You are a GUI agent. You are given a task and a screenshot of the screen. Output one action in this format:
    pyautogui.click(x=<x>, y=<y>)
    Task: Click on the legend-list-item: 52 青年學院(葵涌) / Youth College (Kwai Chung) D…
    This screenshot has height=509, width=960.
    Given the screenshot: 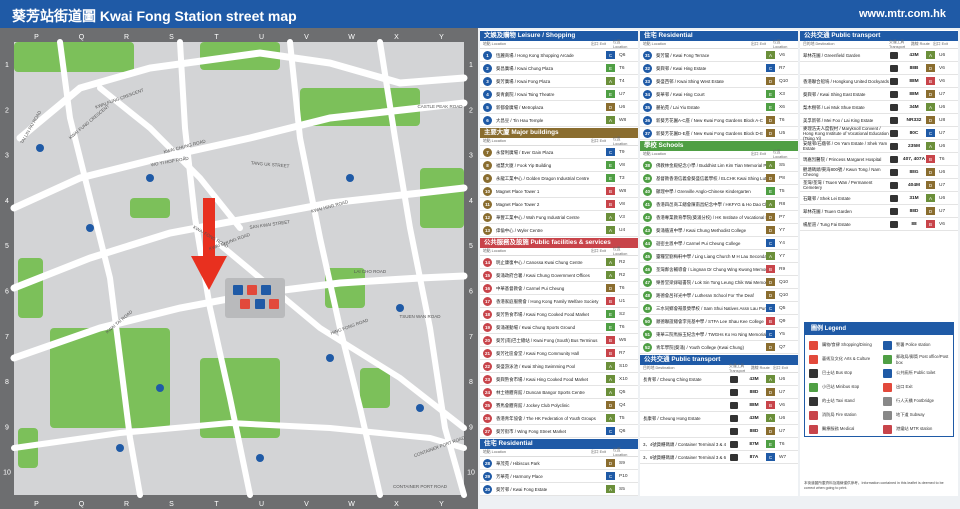 What is the action you would take?
    pyautogui.click(x=719, y=347)
    